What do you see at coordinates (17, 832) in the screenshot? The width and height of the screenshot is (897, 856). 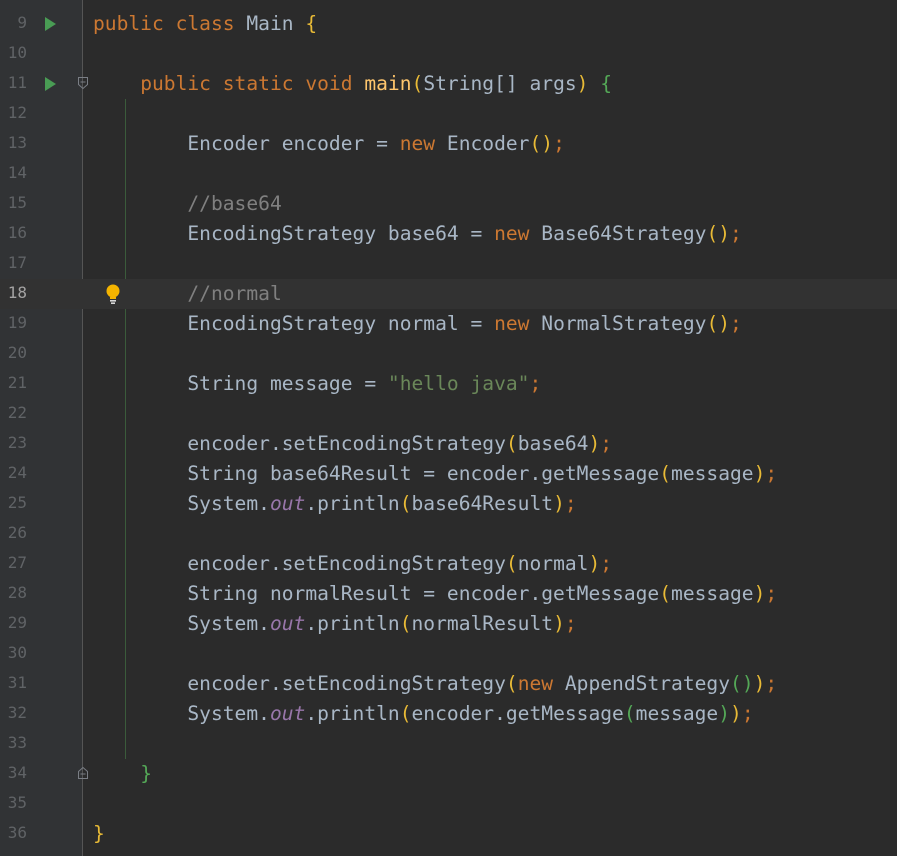 I see `line-number: 36` at bounding box center [17, 832].